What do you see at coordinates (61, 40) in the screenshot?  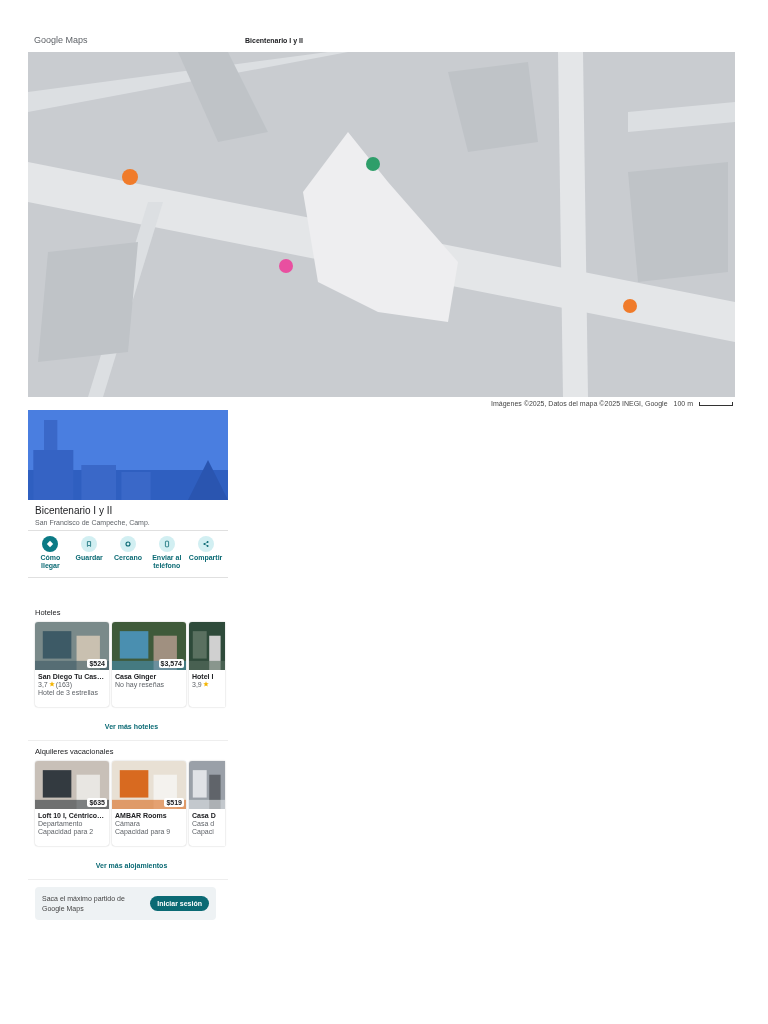 I see `app-logo: Google Maps` at bounding box center [61, 40].